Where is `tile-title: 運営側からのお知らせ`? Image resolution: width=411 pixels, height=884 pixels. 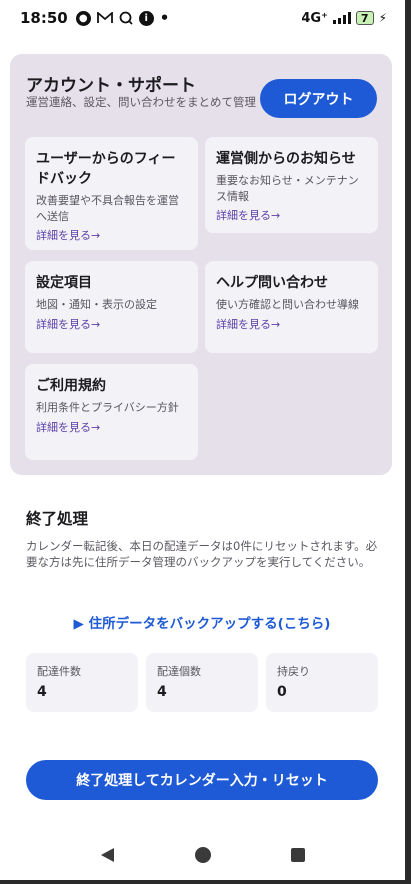
tile-title: 運営側からのお知らせ is located at coordinates (286, 159).